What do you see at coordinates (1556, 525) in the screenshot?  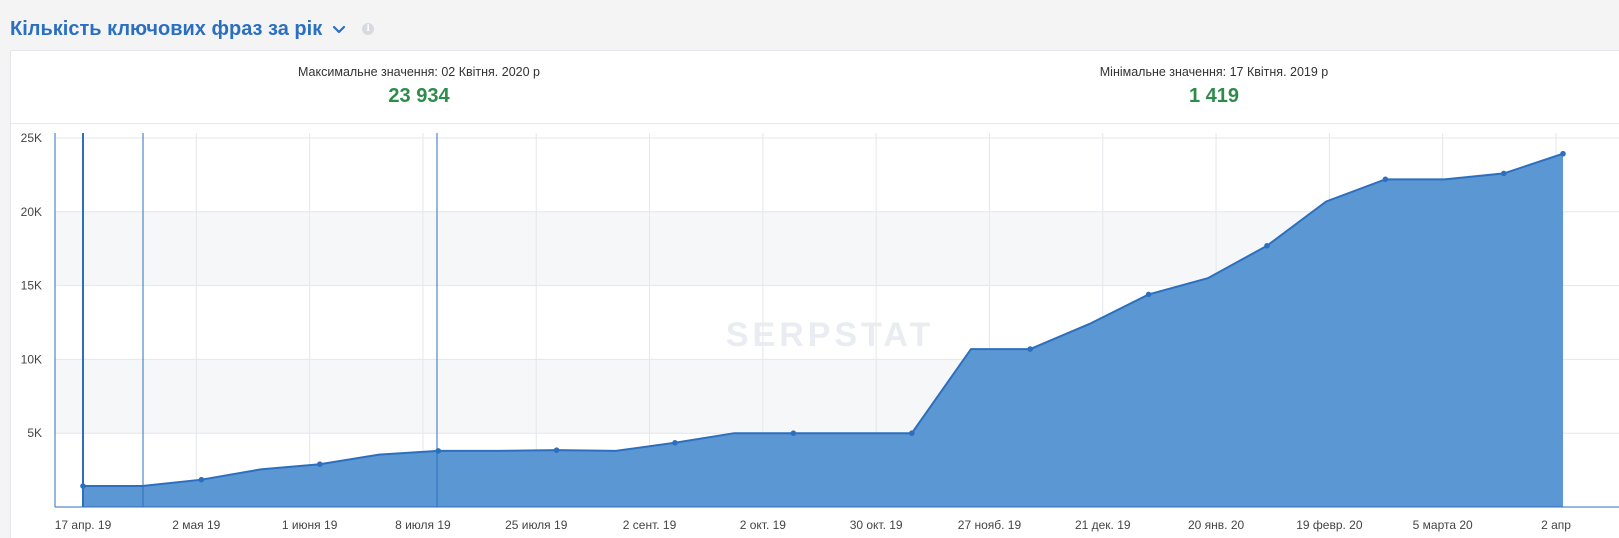 I see `x-tick-label: 2 апр` at bounding box center [1556, 525].